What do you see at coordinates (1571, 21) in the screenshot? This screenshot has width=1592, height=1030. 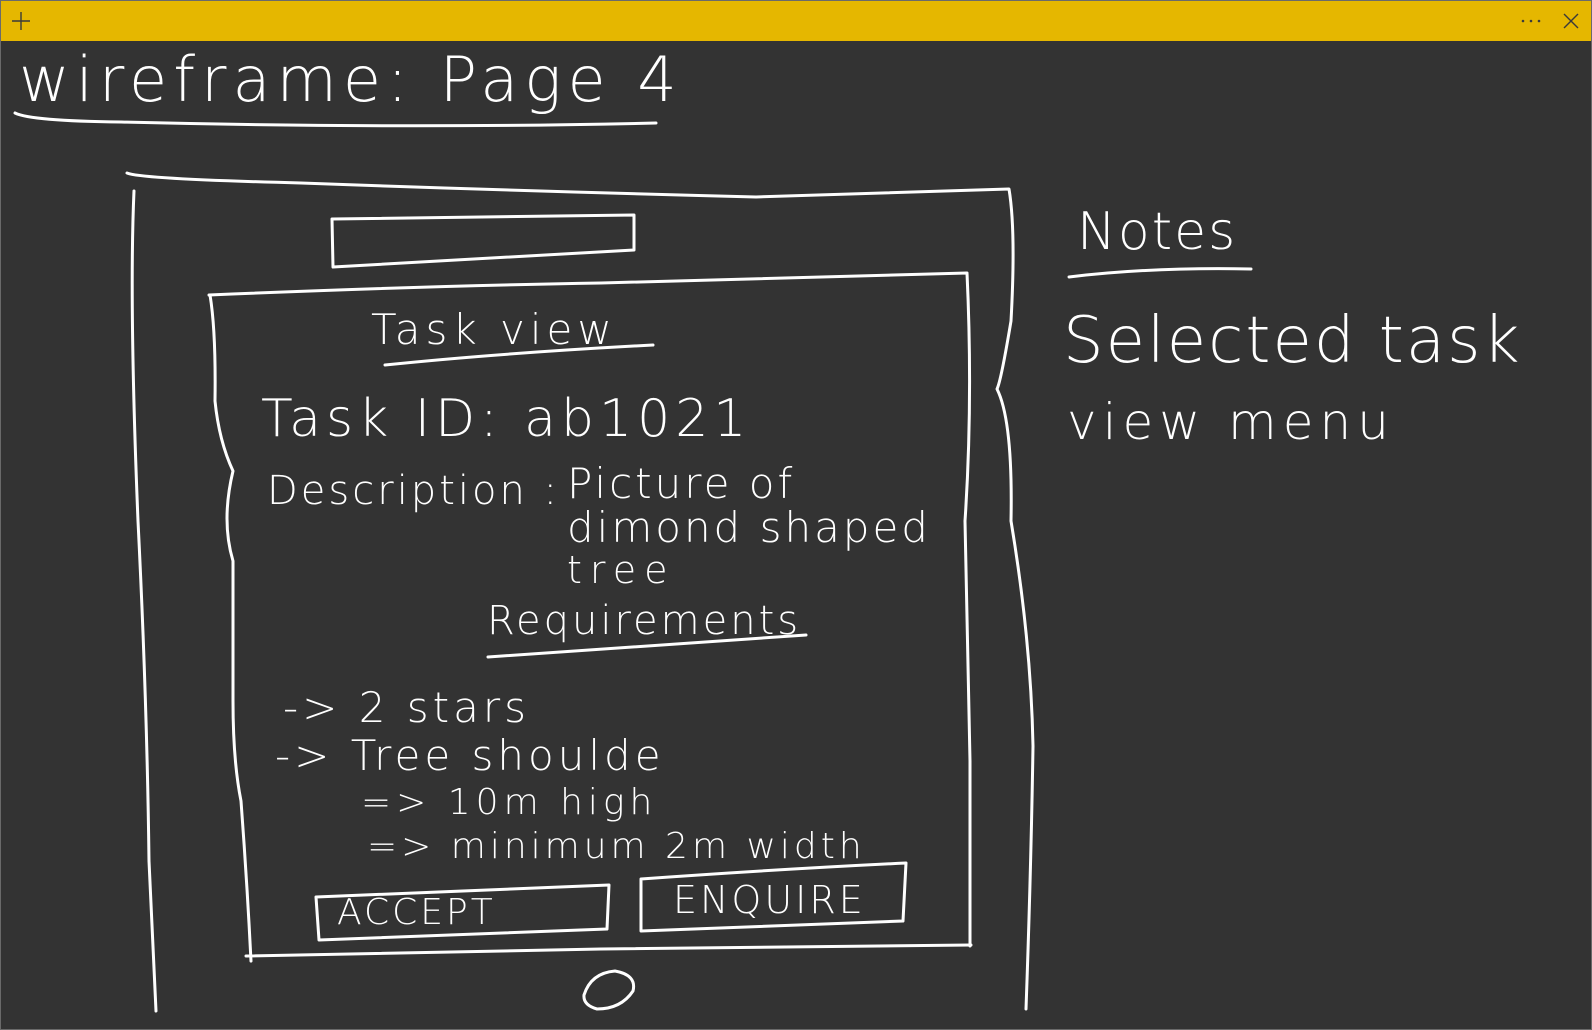 I see `close-icon` at bounding box center [1571, 21].